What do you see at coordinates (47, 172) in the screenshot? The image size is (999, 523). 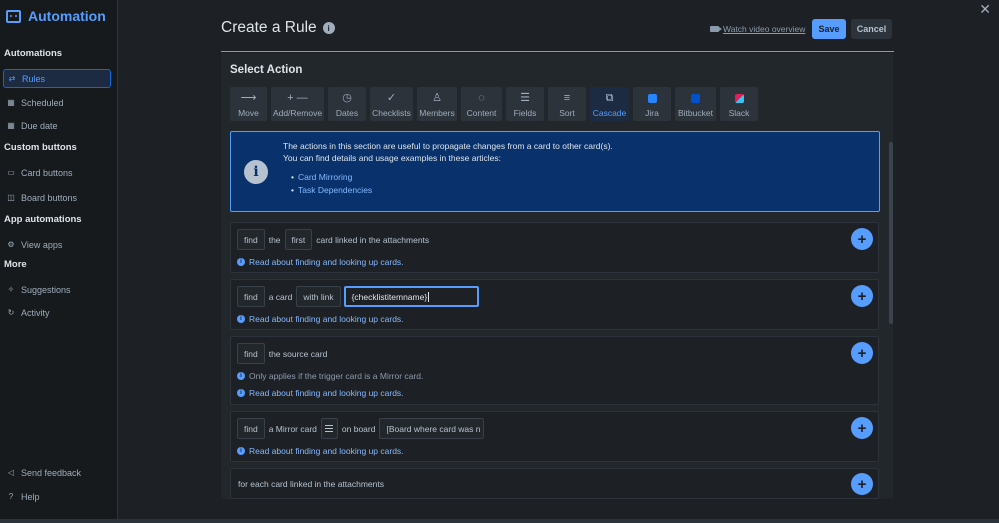 I see `sidebar-item-label: Card buttons` at bounding box center [47, 172].